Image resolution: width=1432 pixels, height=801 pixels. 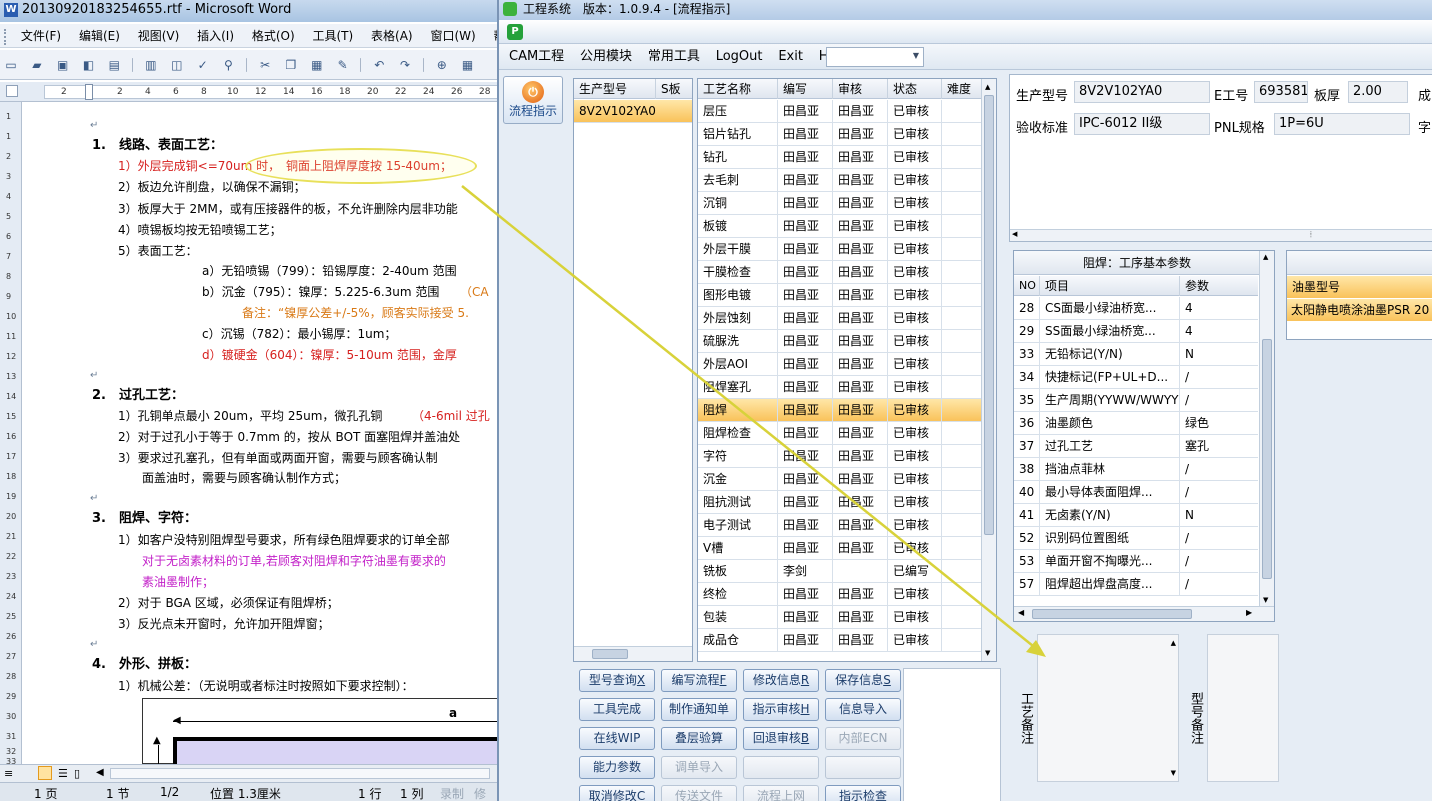 I want to click on table-row: 外层干膜 田昌亚 田昌亚 已审核, so click(x=840, y=249).